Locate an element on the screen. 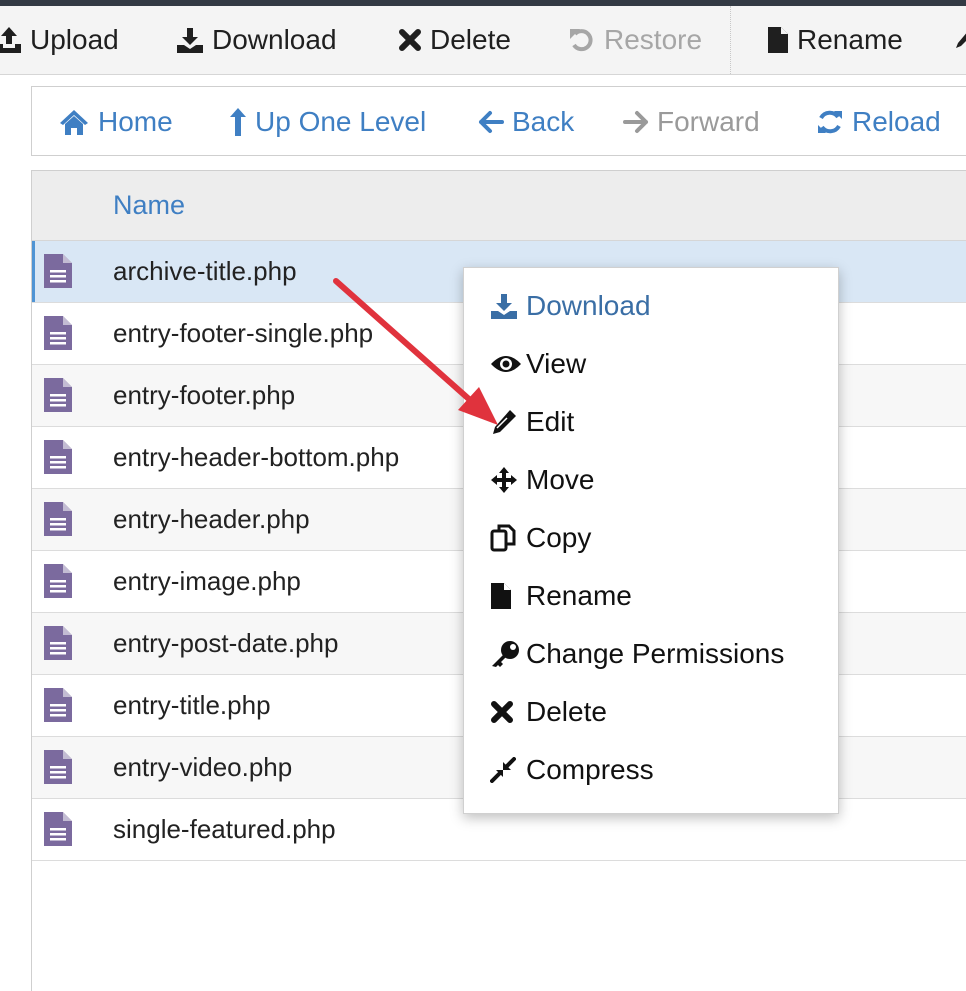 The image size is (966, 991). file-name: entry-image.php is located at coordinates (207, 581).